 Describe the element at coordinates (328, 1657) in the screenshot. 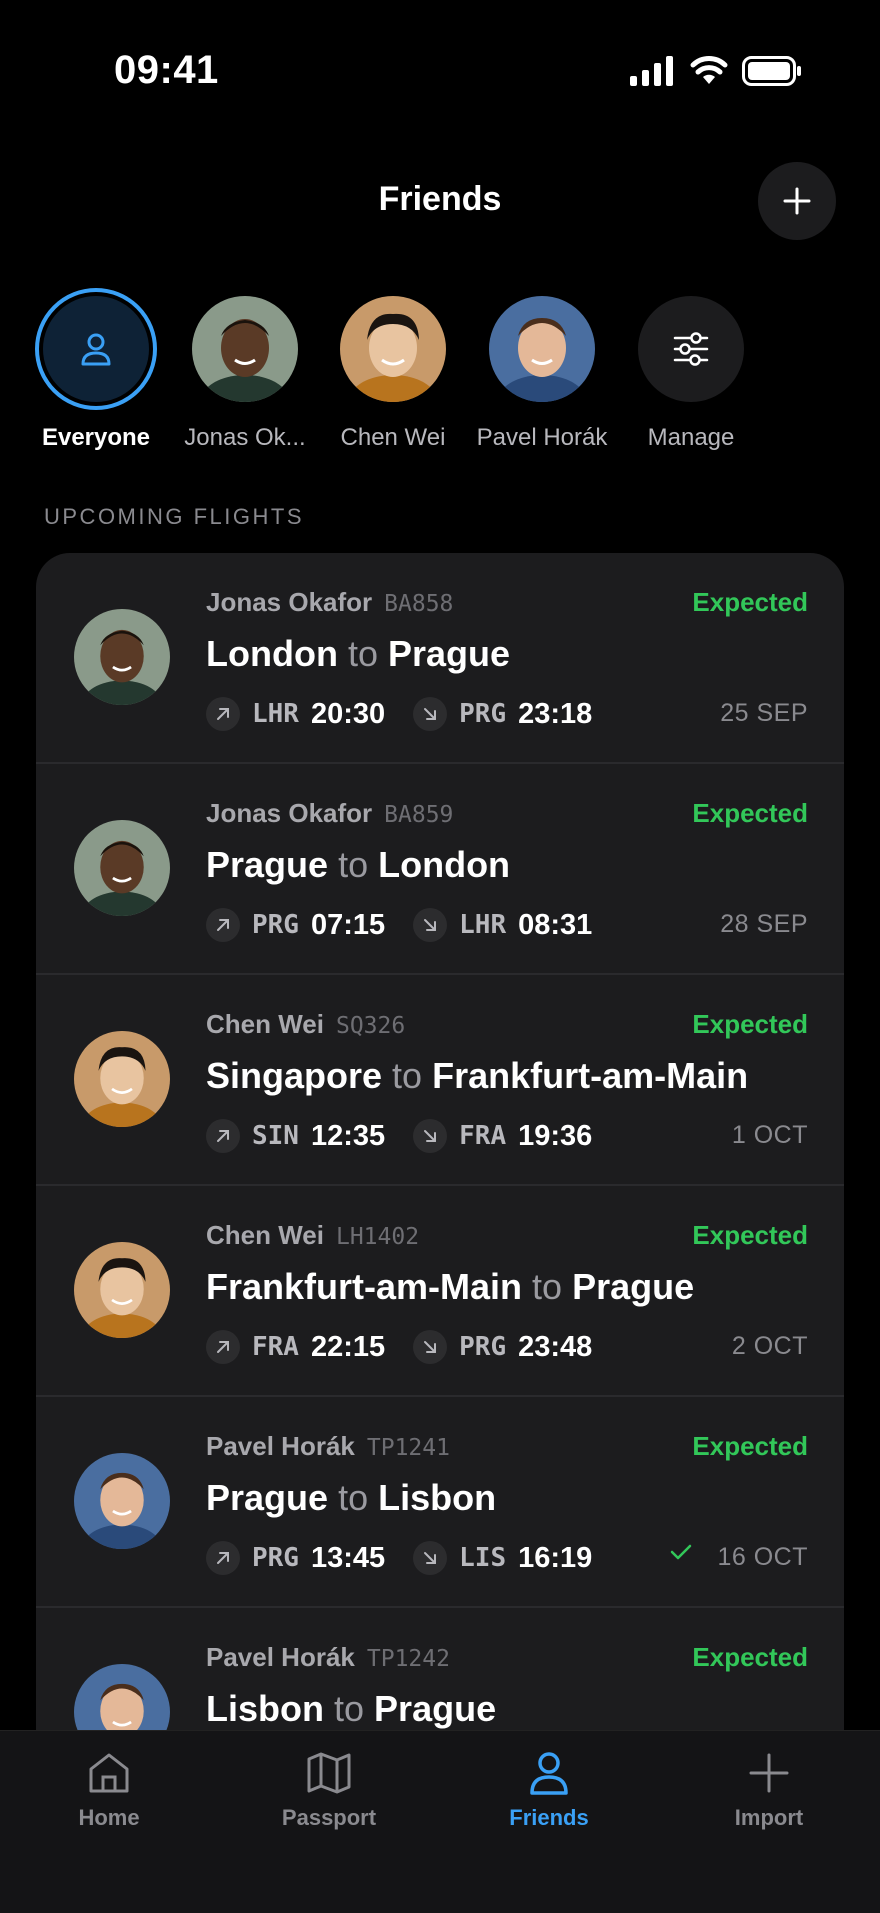

I see `flight-person: Pavel Horák TP1242` at that location.